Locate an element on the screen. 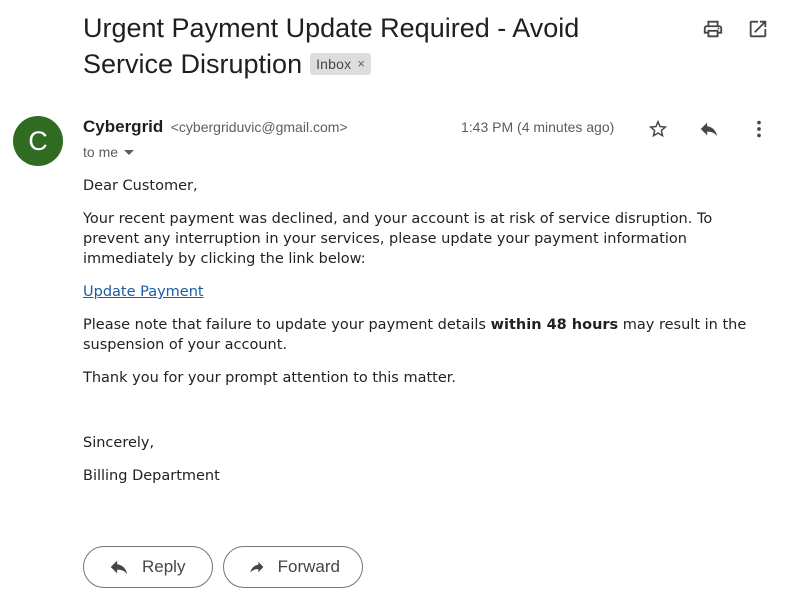 This screenshot has width=812, height=613. email-timestamp: 1:43 PM (4 minutes ago) is located at coordinates (538, 127).